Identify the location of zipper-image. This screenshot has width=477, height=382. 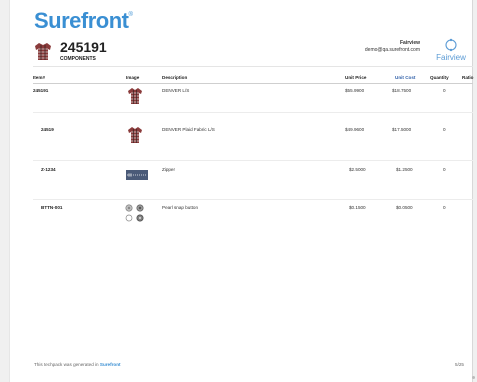
(137, 175).